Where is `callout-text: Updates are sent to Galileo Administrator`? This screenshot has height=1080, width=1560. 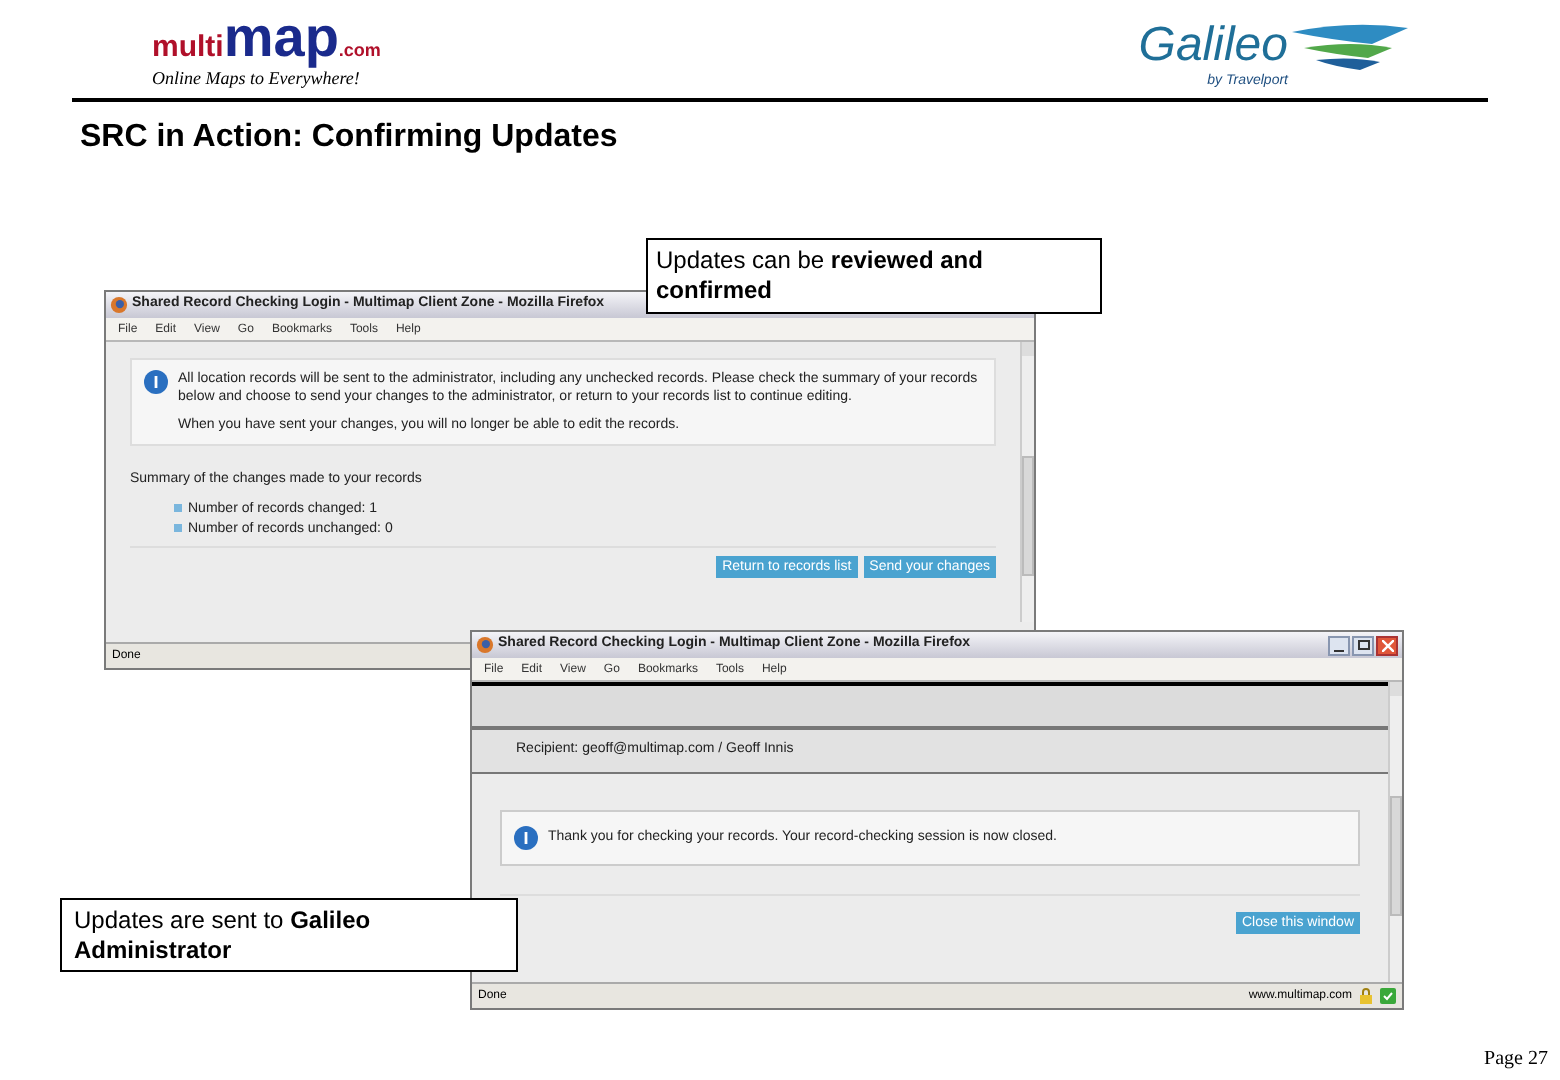 callout-text: Updates are sent to Galileo Administrator is located at coordinates (223, 936).